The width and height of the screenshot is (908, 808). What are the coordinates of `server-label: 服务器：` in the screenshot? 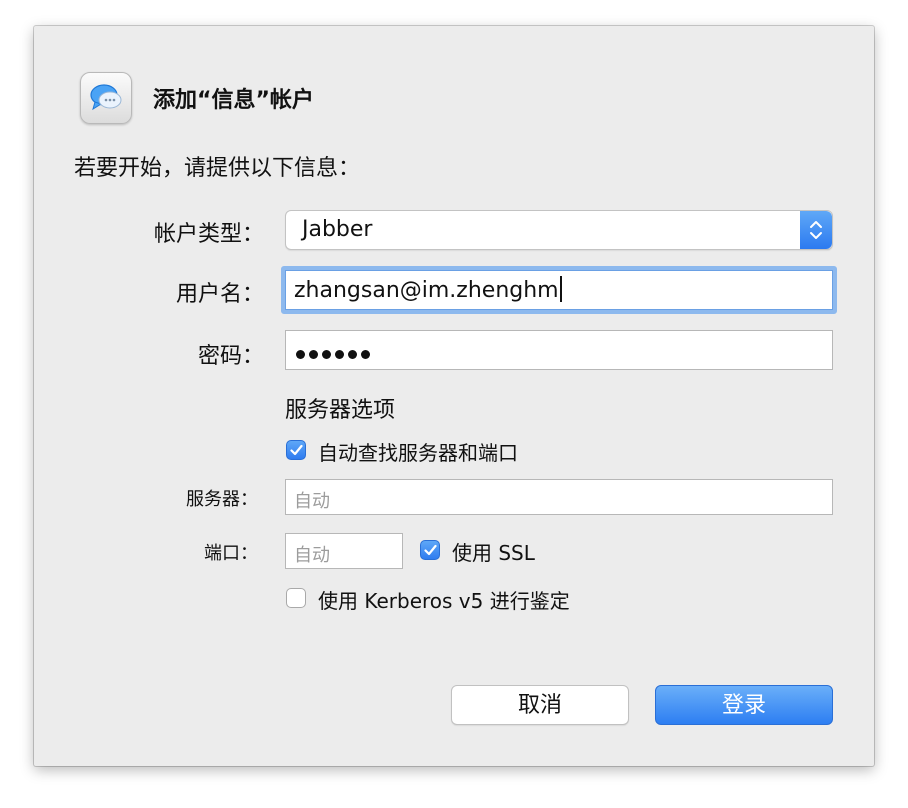 It's located at (222, 499).